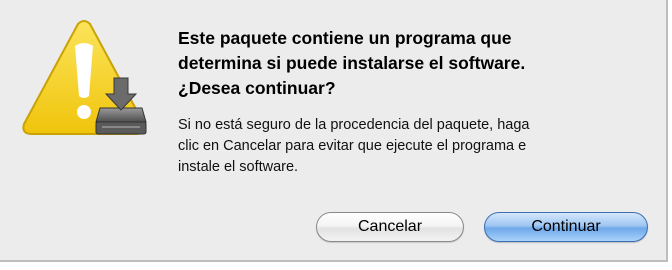 This screenshot has height=270, width=672. What do you see at coordinates (390, 227) in the screenshot?
I see `cancel-button: Cancelar` at bounding box center [390, 227].